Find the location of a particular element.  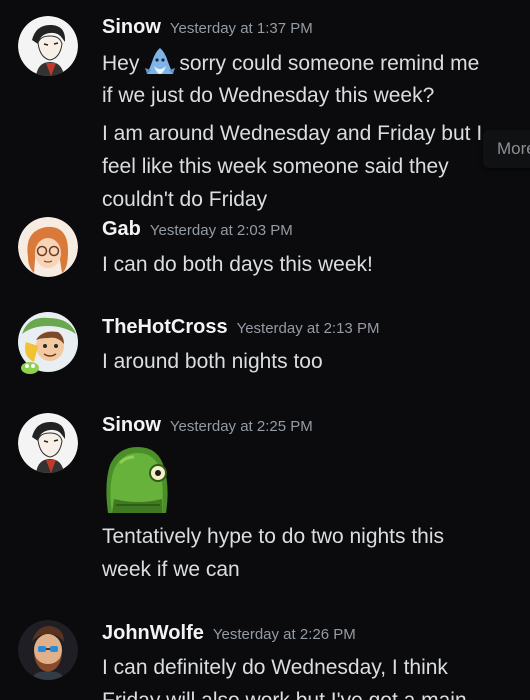

gab-avatar-icon is located at coordinates (48, 247).